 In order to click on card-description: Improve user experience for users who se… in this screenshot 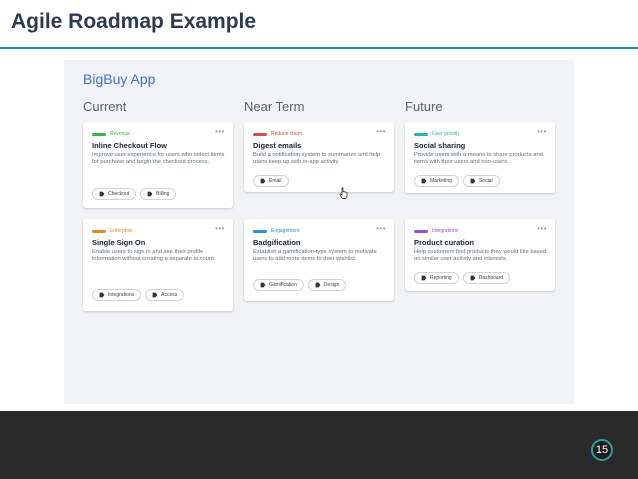, I will do `click(158, 159)`.